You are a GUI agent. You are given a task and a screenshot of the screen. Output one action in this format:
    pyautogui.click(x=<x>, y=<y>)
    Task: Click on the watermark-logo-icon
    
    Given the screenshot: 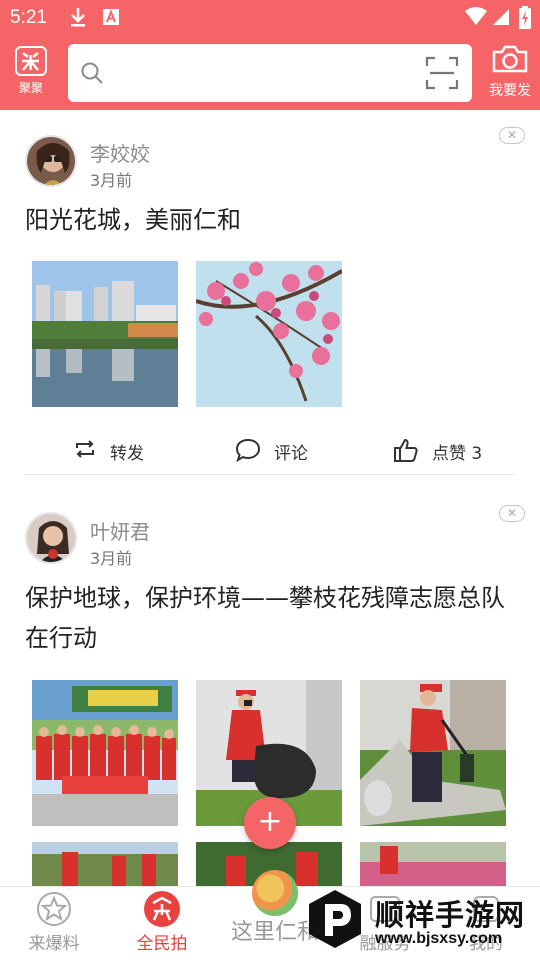 What is the action you would take?
    pyautogui.click(x=335, y=919)
    